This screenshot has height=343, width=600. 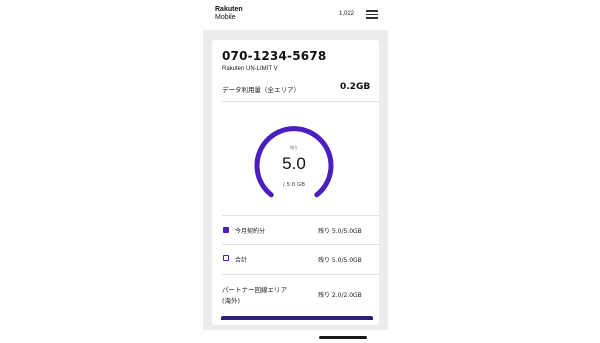 I want to click on phone-number: 070-1234-5678, so click(x=274, y=56).